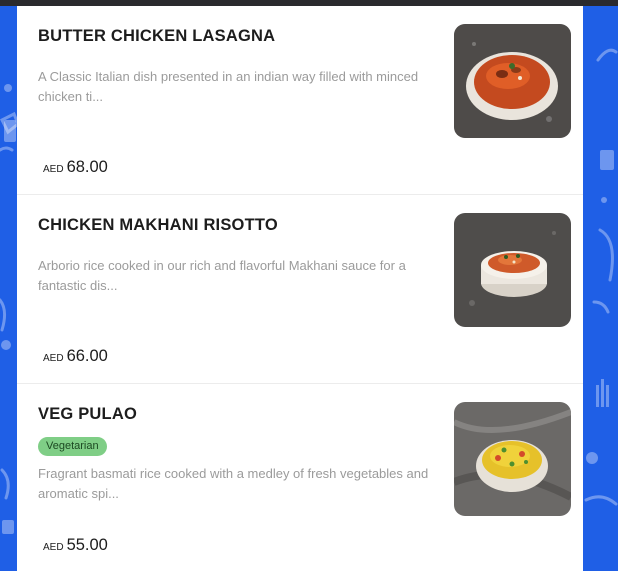 Image resolution: width=618 pixels, height=571 pixels. Describe the element at coordinates (87, 414) in the screenshot. I see `item-name: VEG PULAO` at that location.